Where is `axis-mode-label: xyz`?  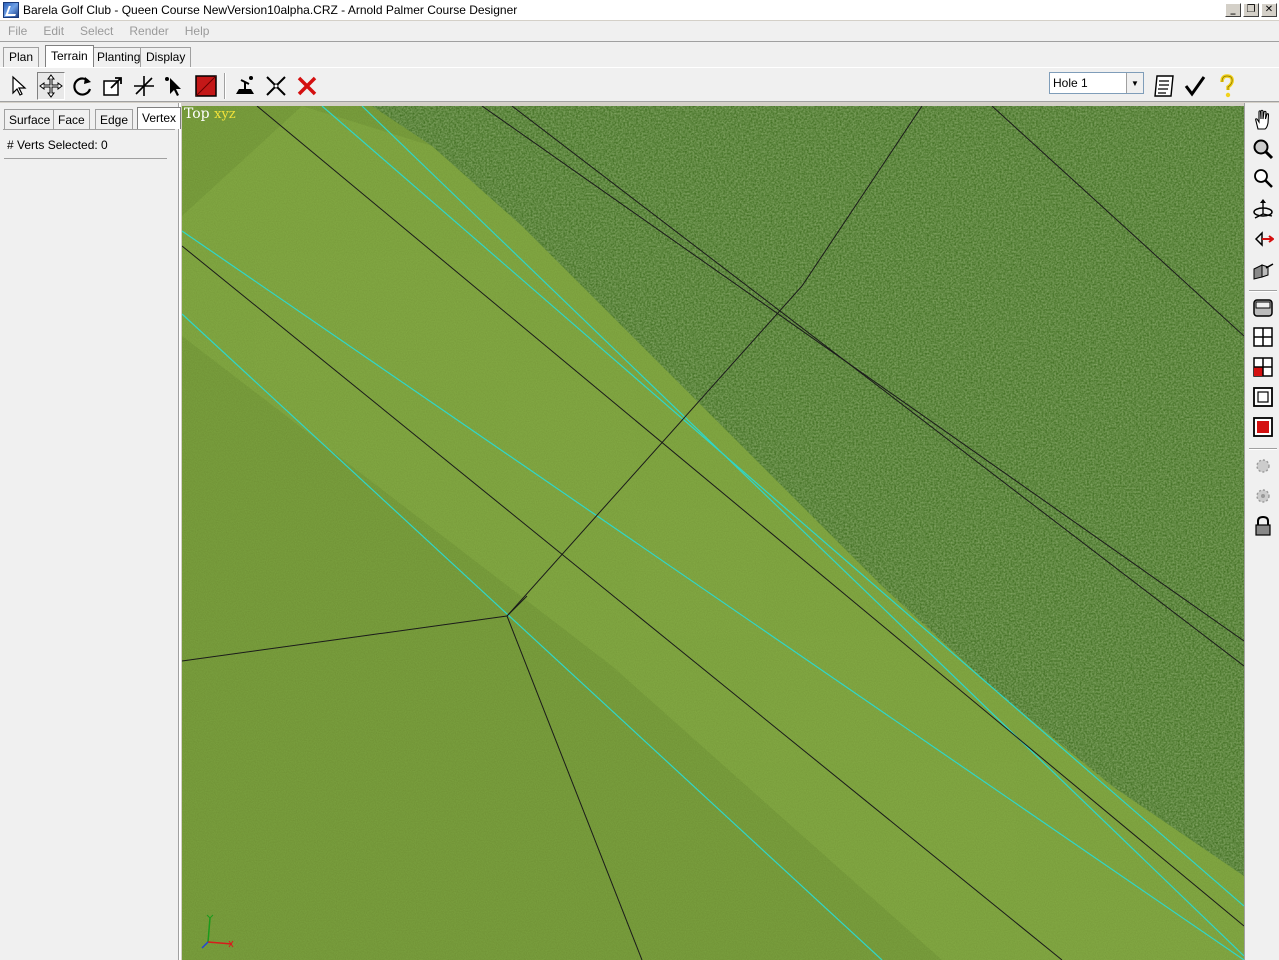
axis-mode-label: xyz is located at coordinates (225, 114).